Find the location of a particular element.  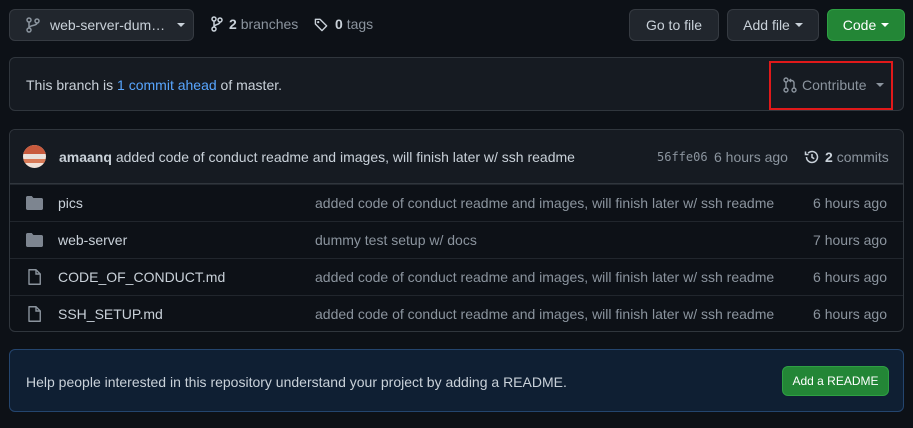

file-name: CODE_OF_CONDUCT.md is located at coordinates (141, 277).